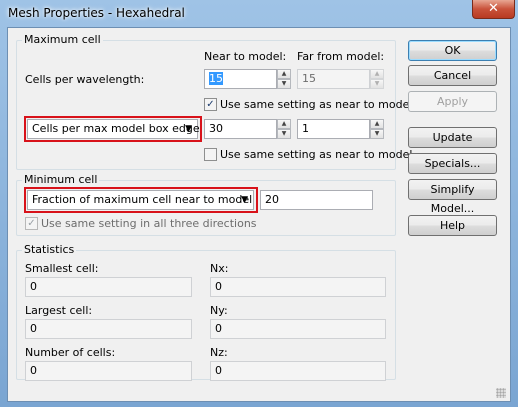 Image resolution: width=518 pixels, height=407 pixels. I want to click on cells-per-wavelength-far-spinner: ▲ ▼, so click(377, 79).